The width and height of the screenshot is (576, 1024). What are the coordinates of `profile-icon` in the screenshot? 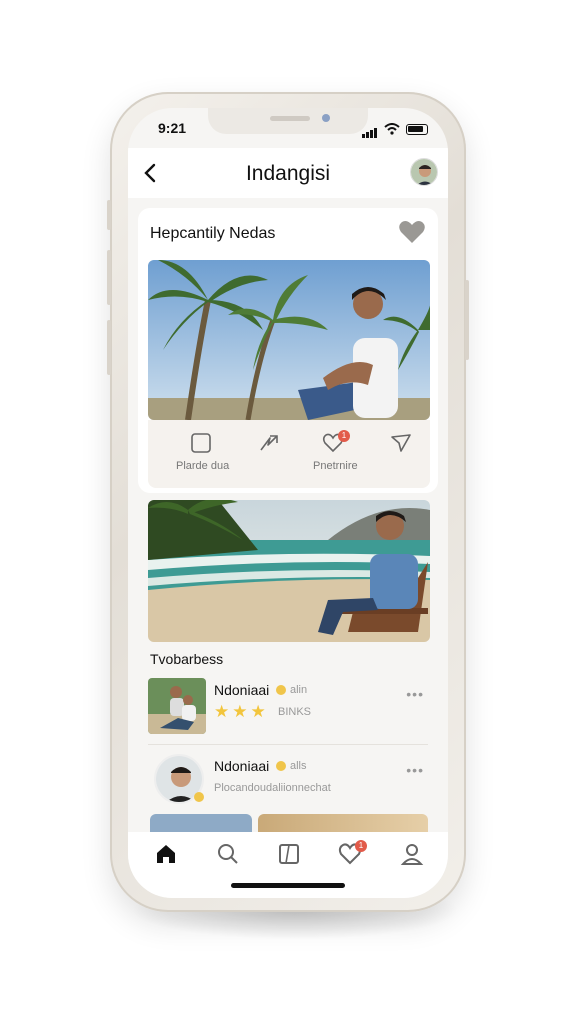 It's located at (412, 854).